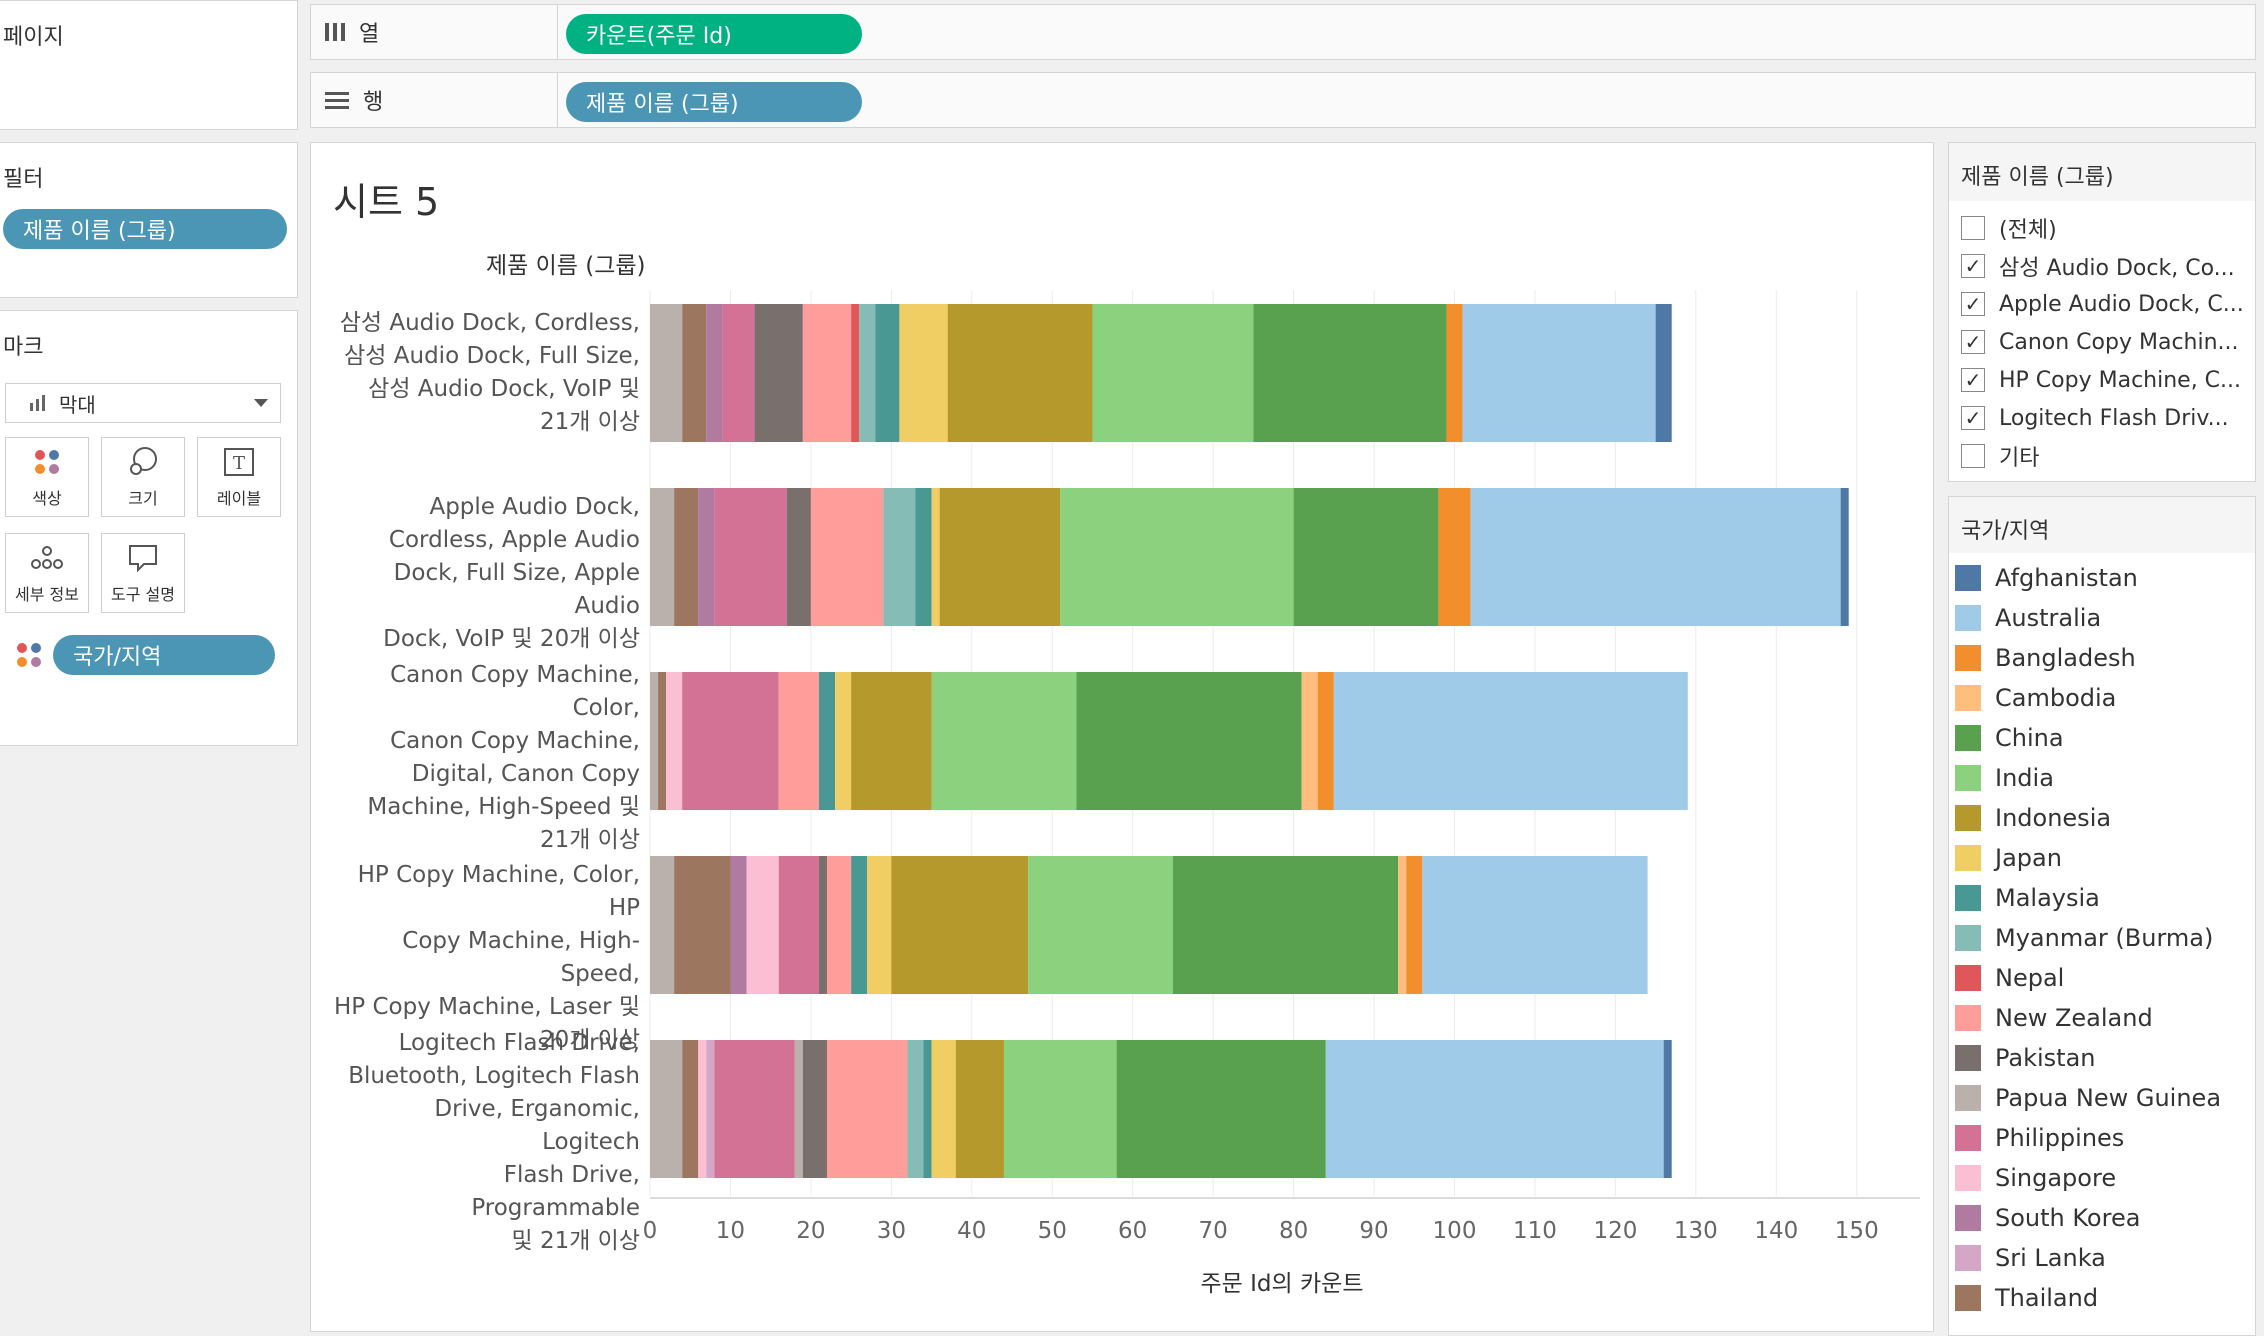 Image resolution: width=2264 pixels, height=1336 pixels. What do you see at coordinates (2028, 858) in the screenshot?
I see `legend-item-label: Japan` at bounding box center [2028, 858].